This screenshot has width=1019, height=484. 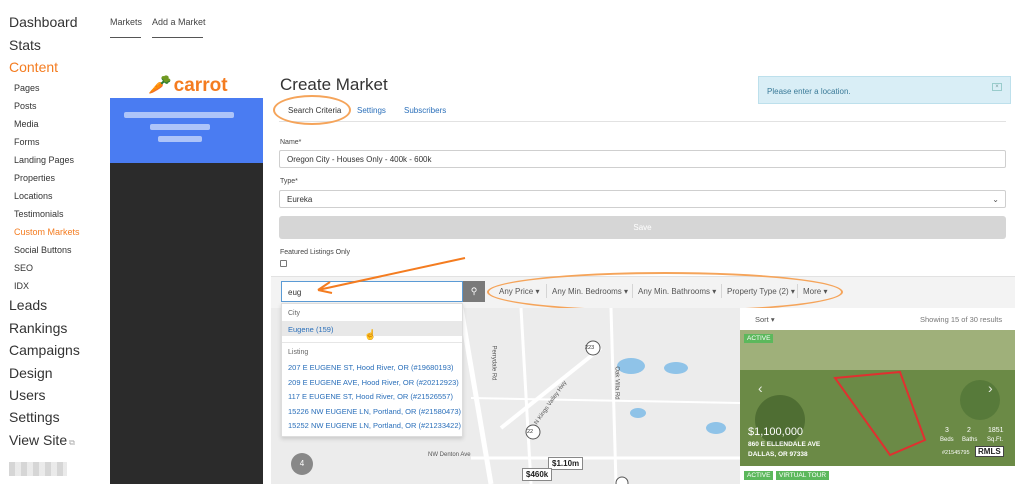 I want to click on carrot-icon: 🥕, so click(x=160, y=85).